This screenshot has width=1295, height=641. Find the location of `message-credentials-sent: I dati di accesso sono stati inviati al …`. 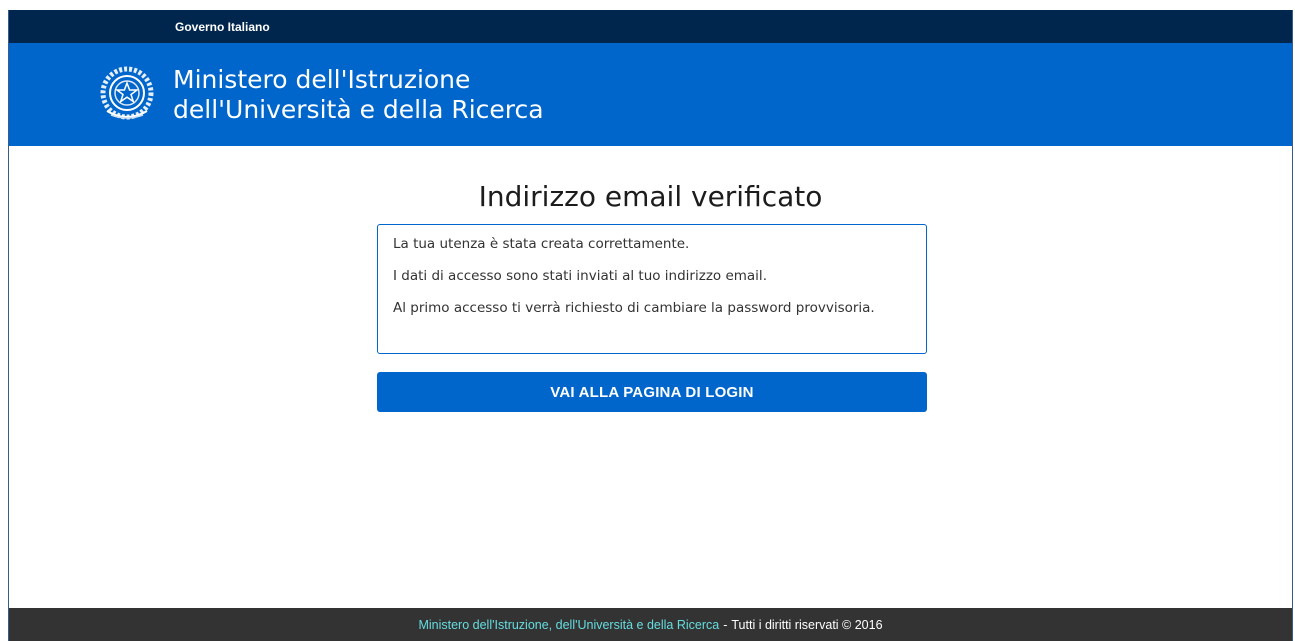

message-credentials-sent: I dati di accesso sono stati inviati al … is located at coordinates (580, 276).